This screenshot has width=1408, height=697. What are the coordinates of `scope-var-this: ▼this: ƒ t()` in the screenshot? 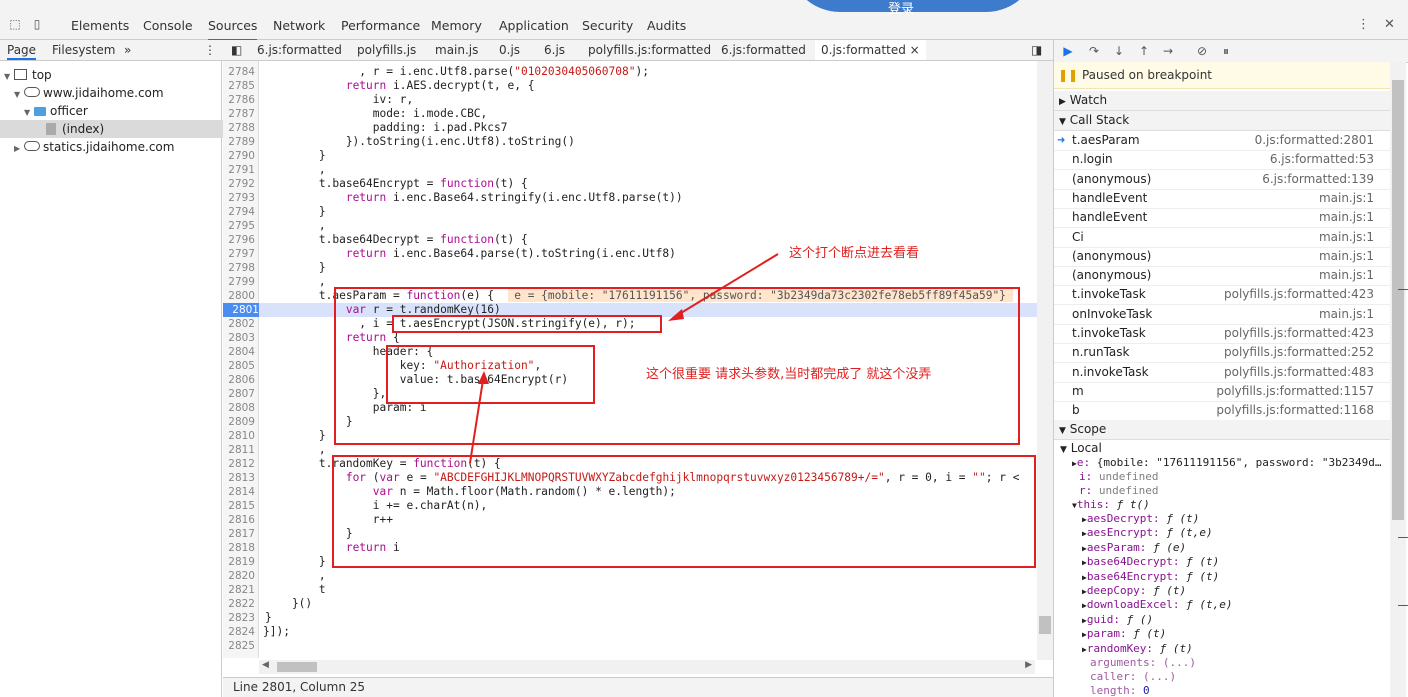 It's located at (1111, 505).